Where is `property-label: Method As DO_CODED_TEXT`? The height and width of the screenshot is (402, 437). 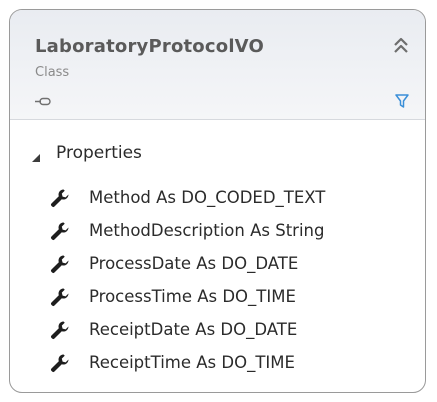
property-label: Method As DO_CODED_TEXT is located at coordinates (207, 197).